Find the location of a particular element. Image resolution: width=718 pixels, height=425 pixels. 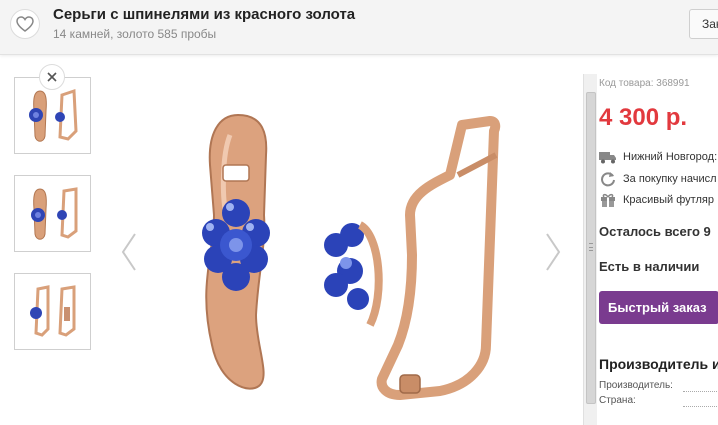

feature-delivery-text: Нижний Новгород: is located at coordinates (670, 157).